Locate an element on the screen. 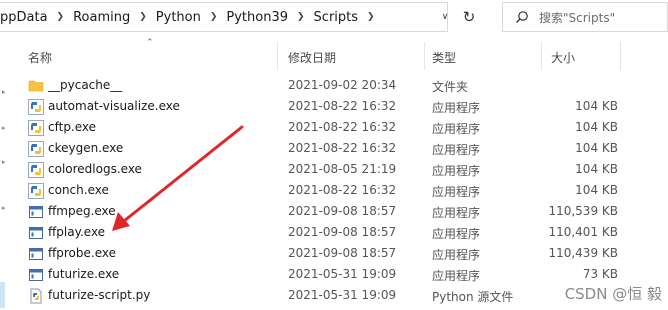 The width and height of the screenshot is (668, 310). file-name: ffplay.exe is located at coordinates (76, 232).